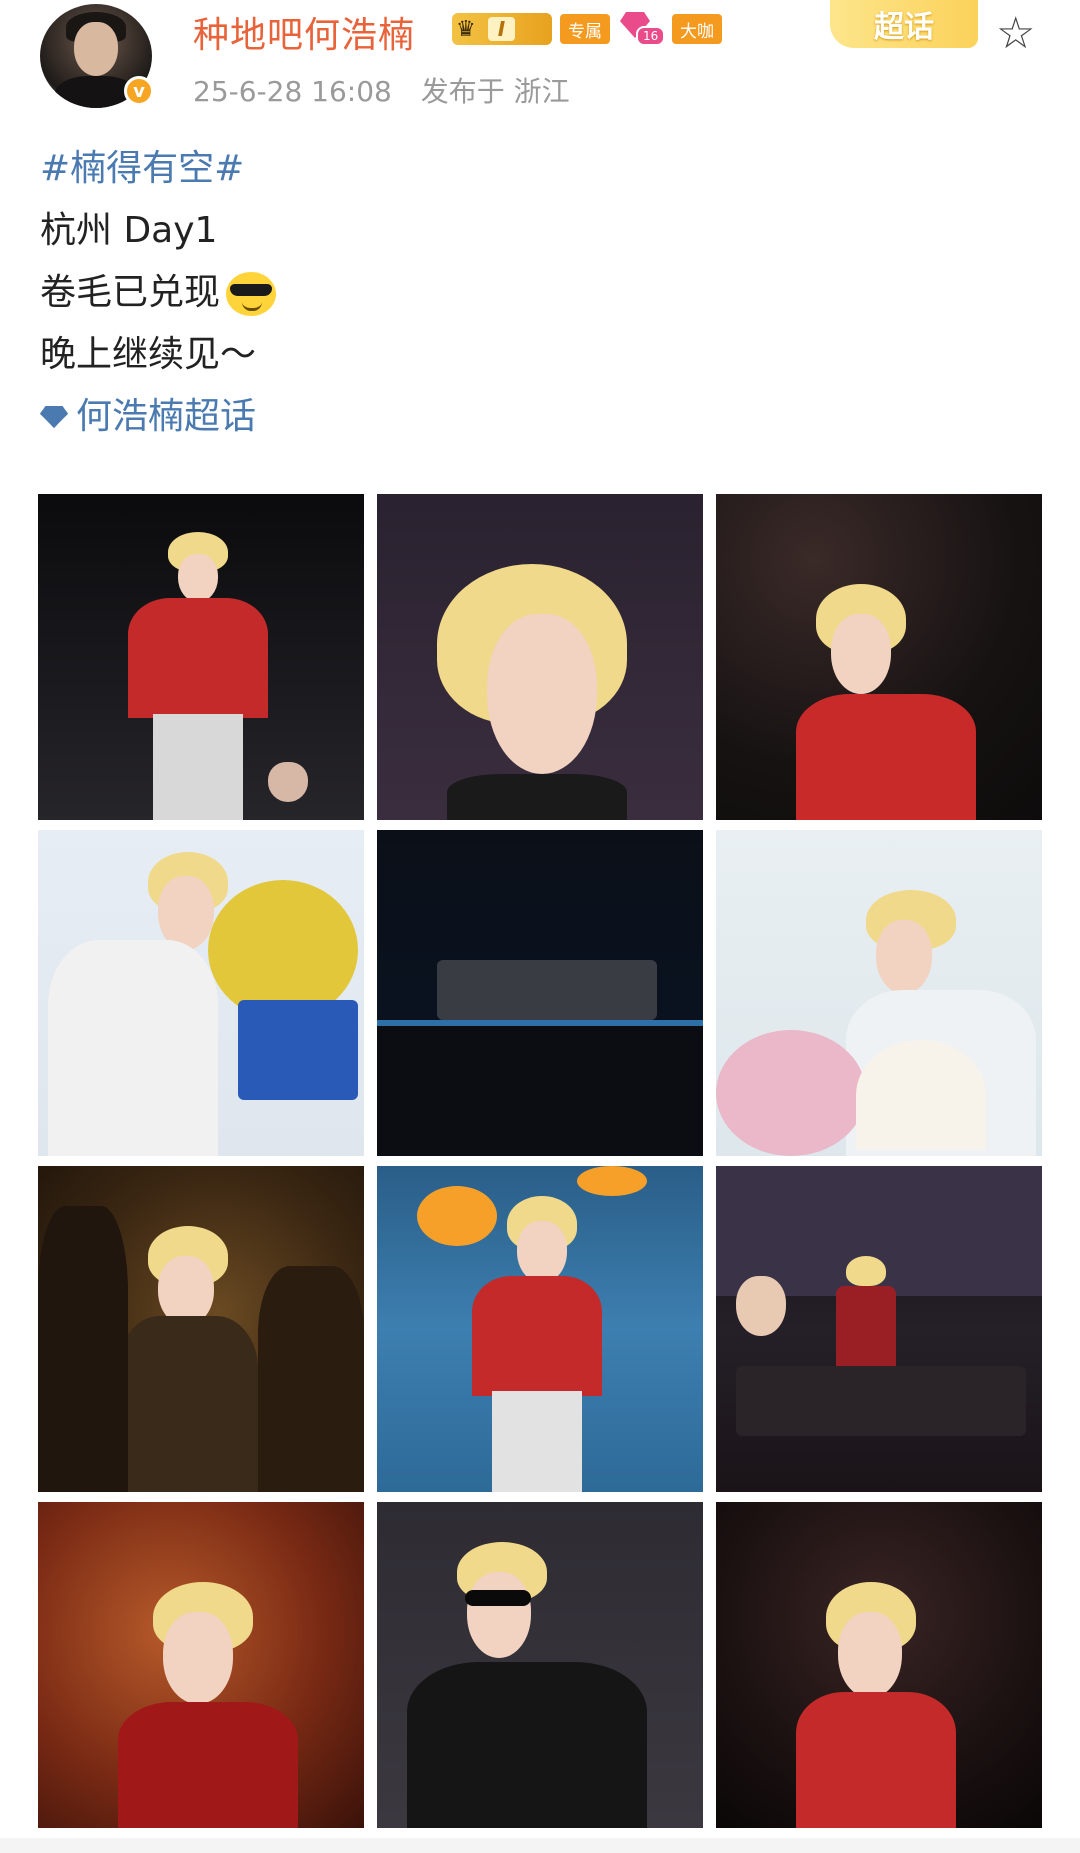 The height and width of the screenshot is (1853, 1080). Describe the element at coordinates (466, 29) in the screenshot. I see `crown-icon: ♛` at that location.